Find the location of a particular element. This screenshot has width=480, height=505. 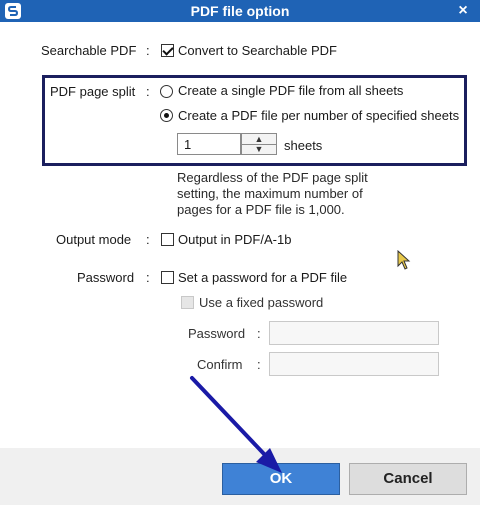

password-section-label: Password is located at coordinates (106, 277).